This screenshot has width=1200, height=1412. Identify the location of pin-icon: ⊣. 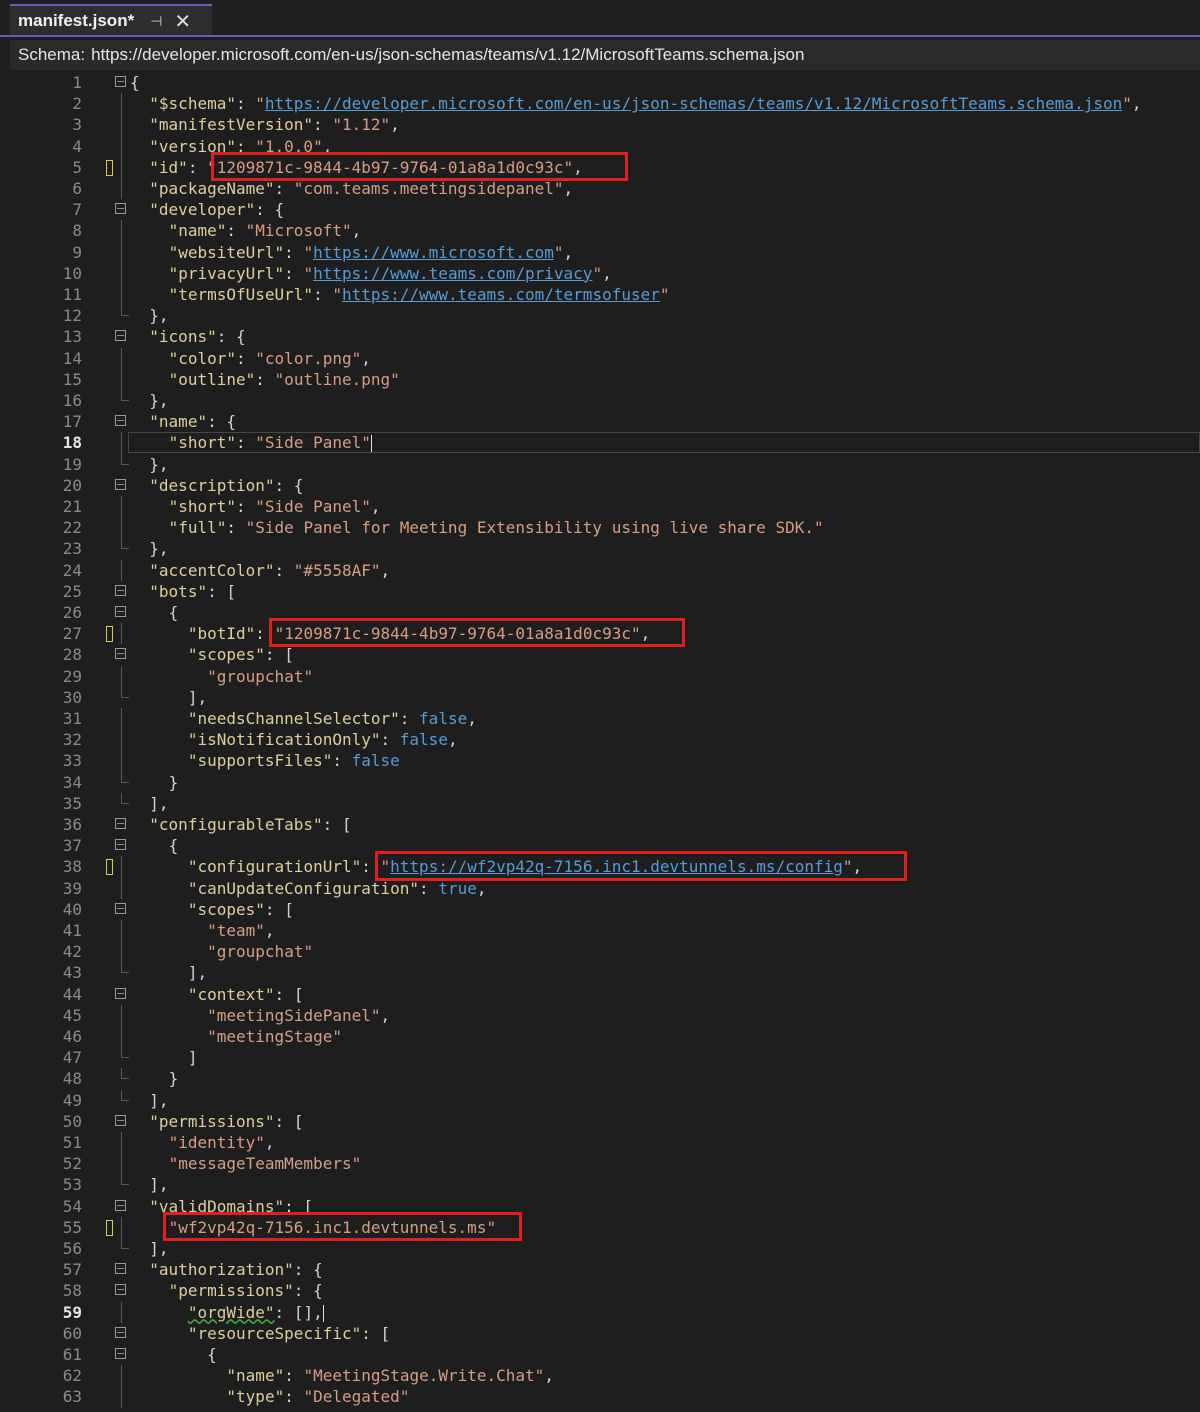
(156, 21).